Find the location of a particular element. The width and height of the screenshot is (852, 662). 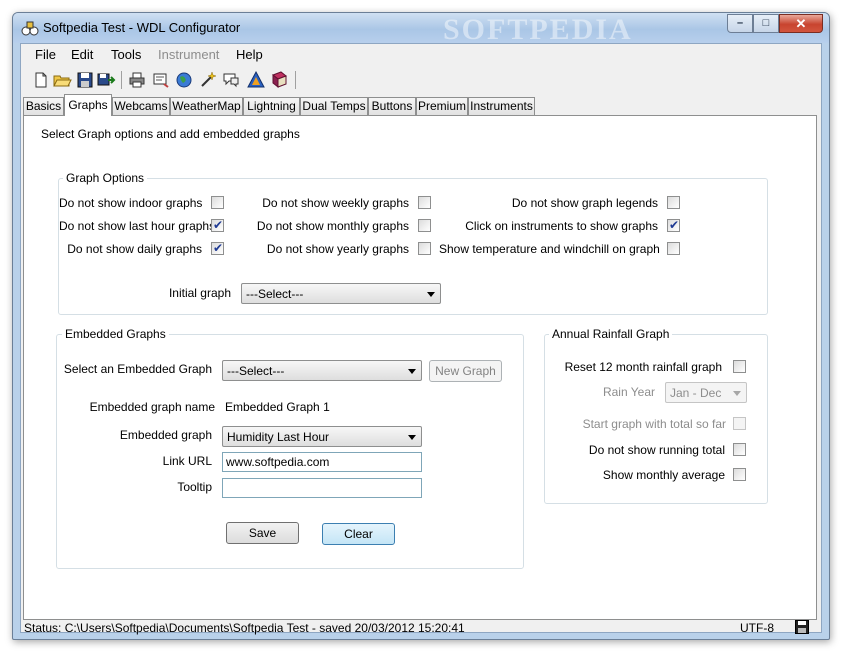

embedded-graph-select-value: ---Select--- is located at coordinates (256, 371).